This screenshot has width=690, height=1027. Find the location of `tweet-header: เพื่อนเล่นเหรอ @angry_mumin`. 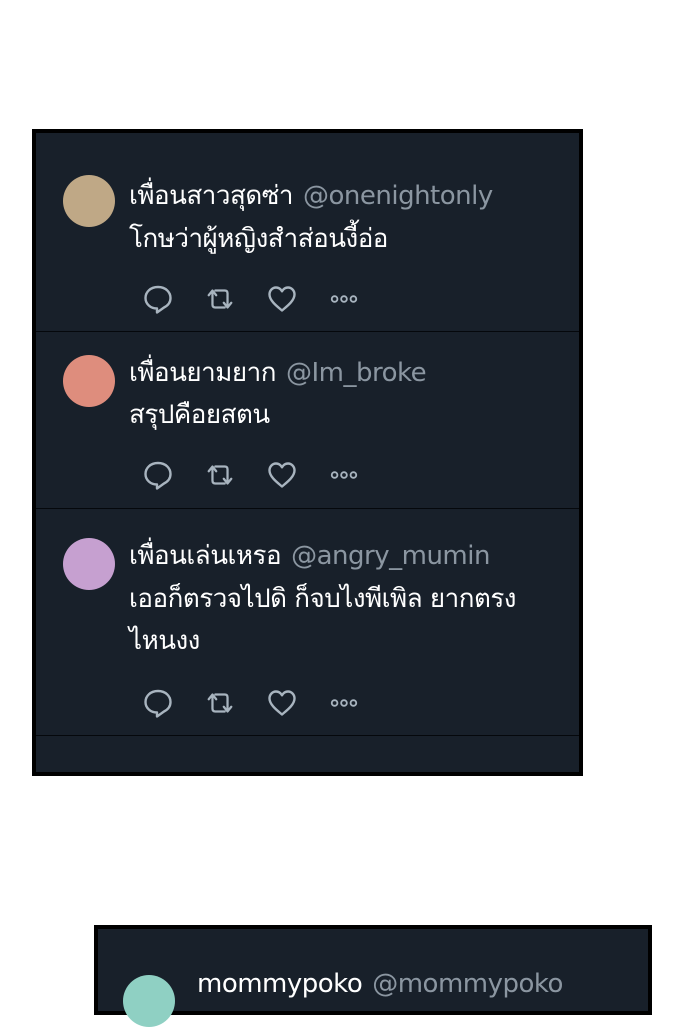

tweet-header: เพื่อนเล่นเหรอ @angry_mumin is located at coordinates (309, 556).